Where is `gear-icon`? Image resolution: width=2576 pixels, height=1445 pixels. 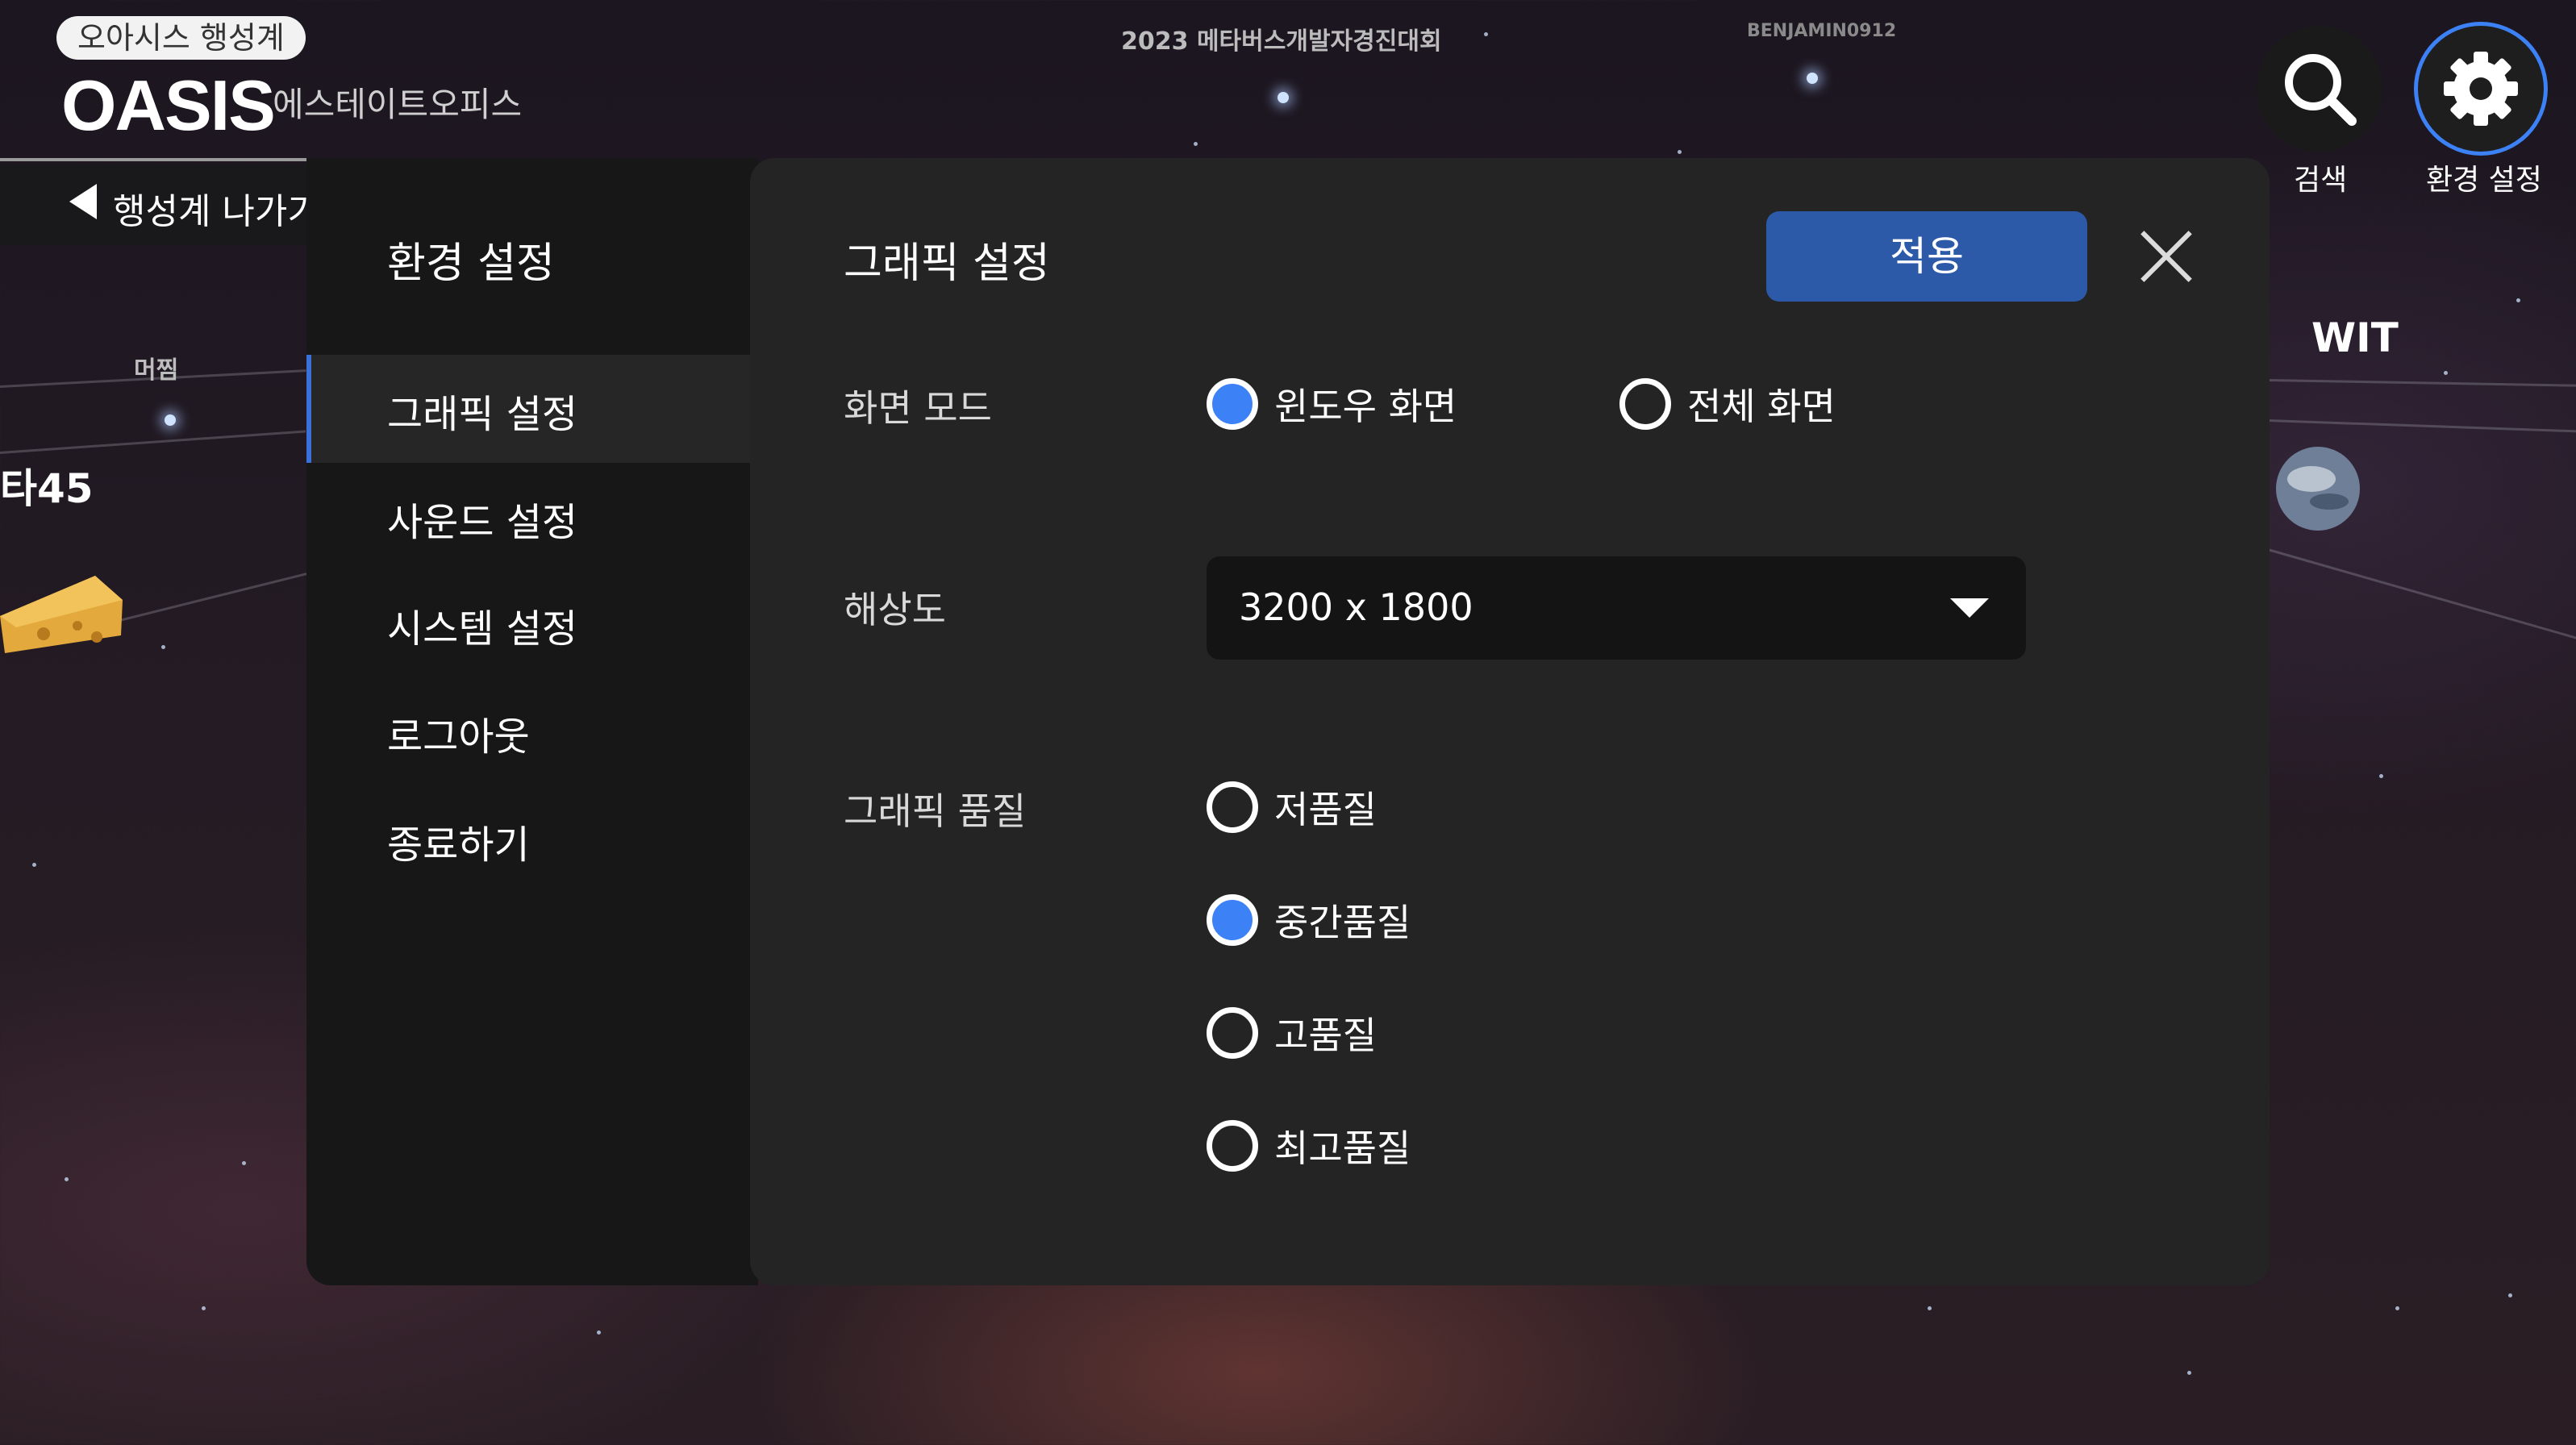 gear-icon is located at coordinates (2481, 89).